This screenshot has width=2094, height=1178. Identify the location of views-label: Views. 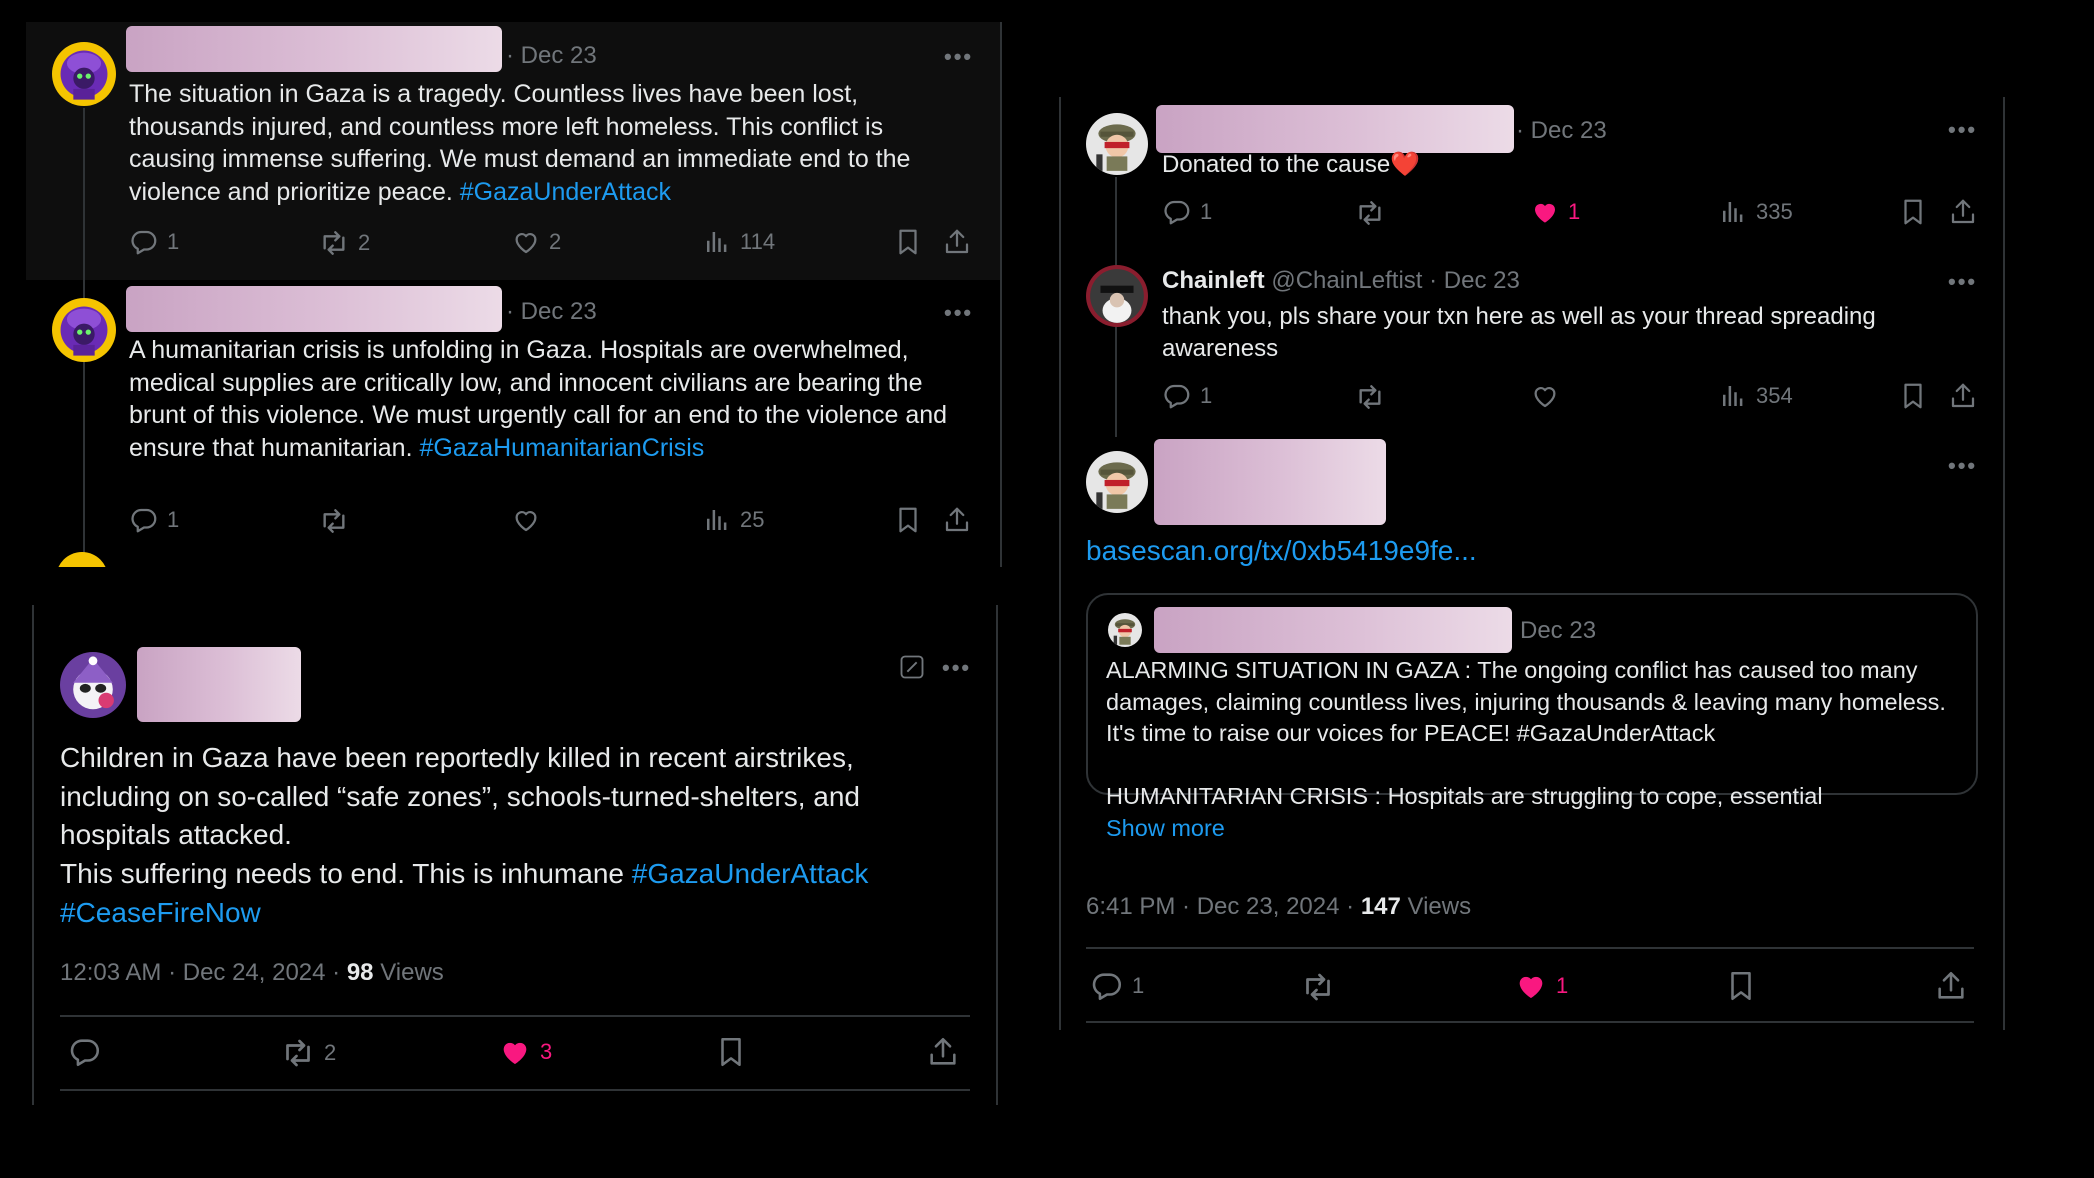
(1436, 906).